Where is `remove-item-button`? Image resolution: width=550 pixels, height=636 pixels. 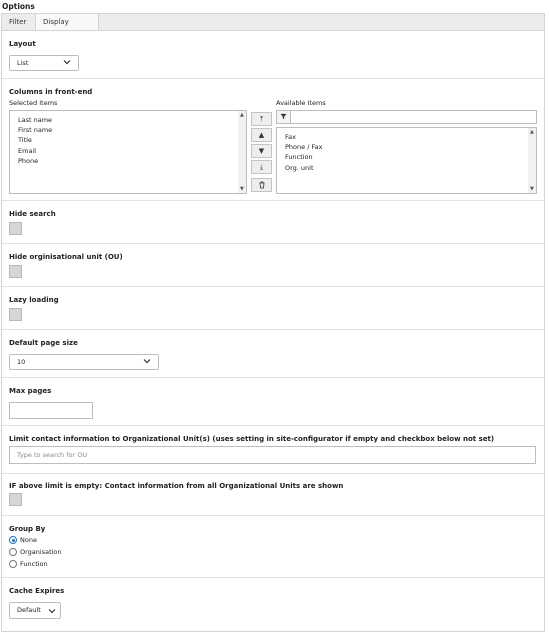 remove-item-button is located at coordinates (261, 185).